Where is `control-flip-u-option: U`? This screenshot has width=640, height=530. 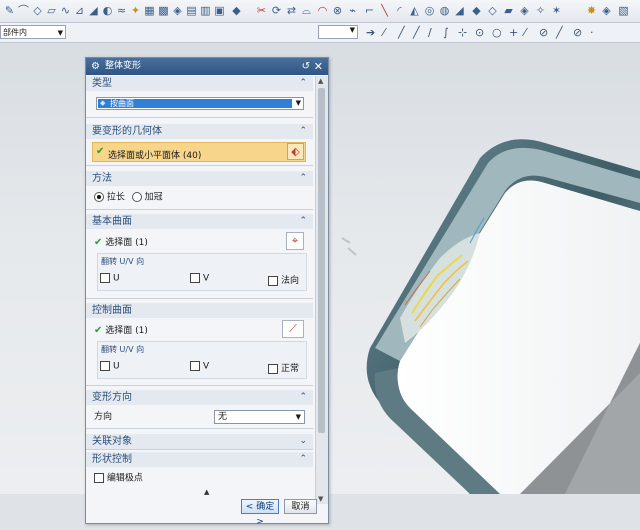 control-flip-u-option: U is located at coordinates (110, 366).